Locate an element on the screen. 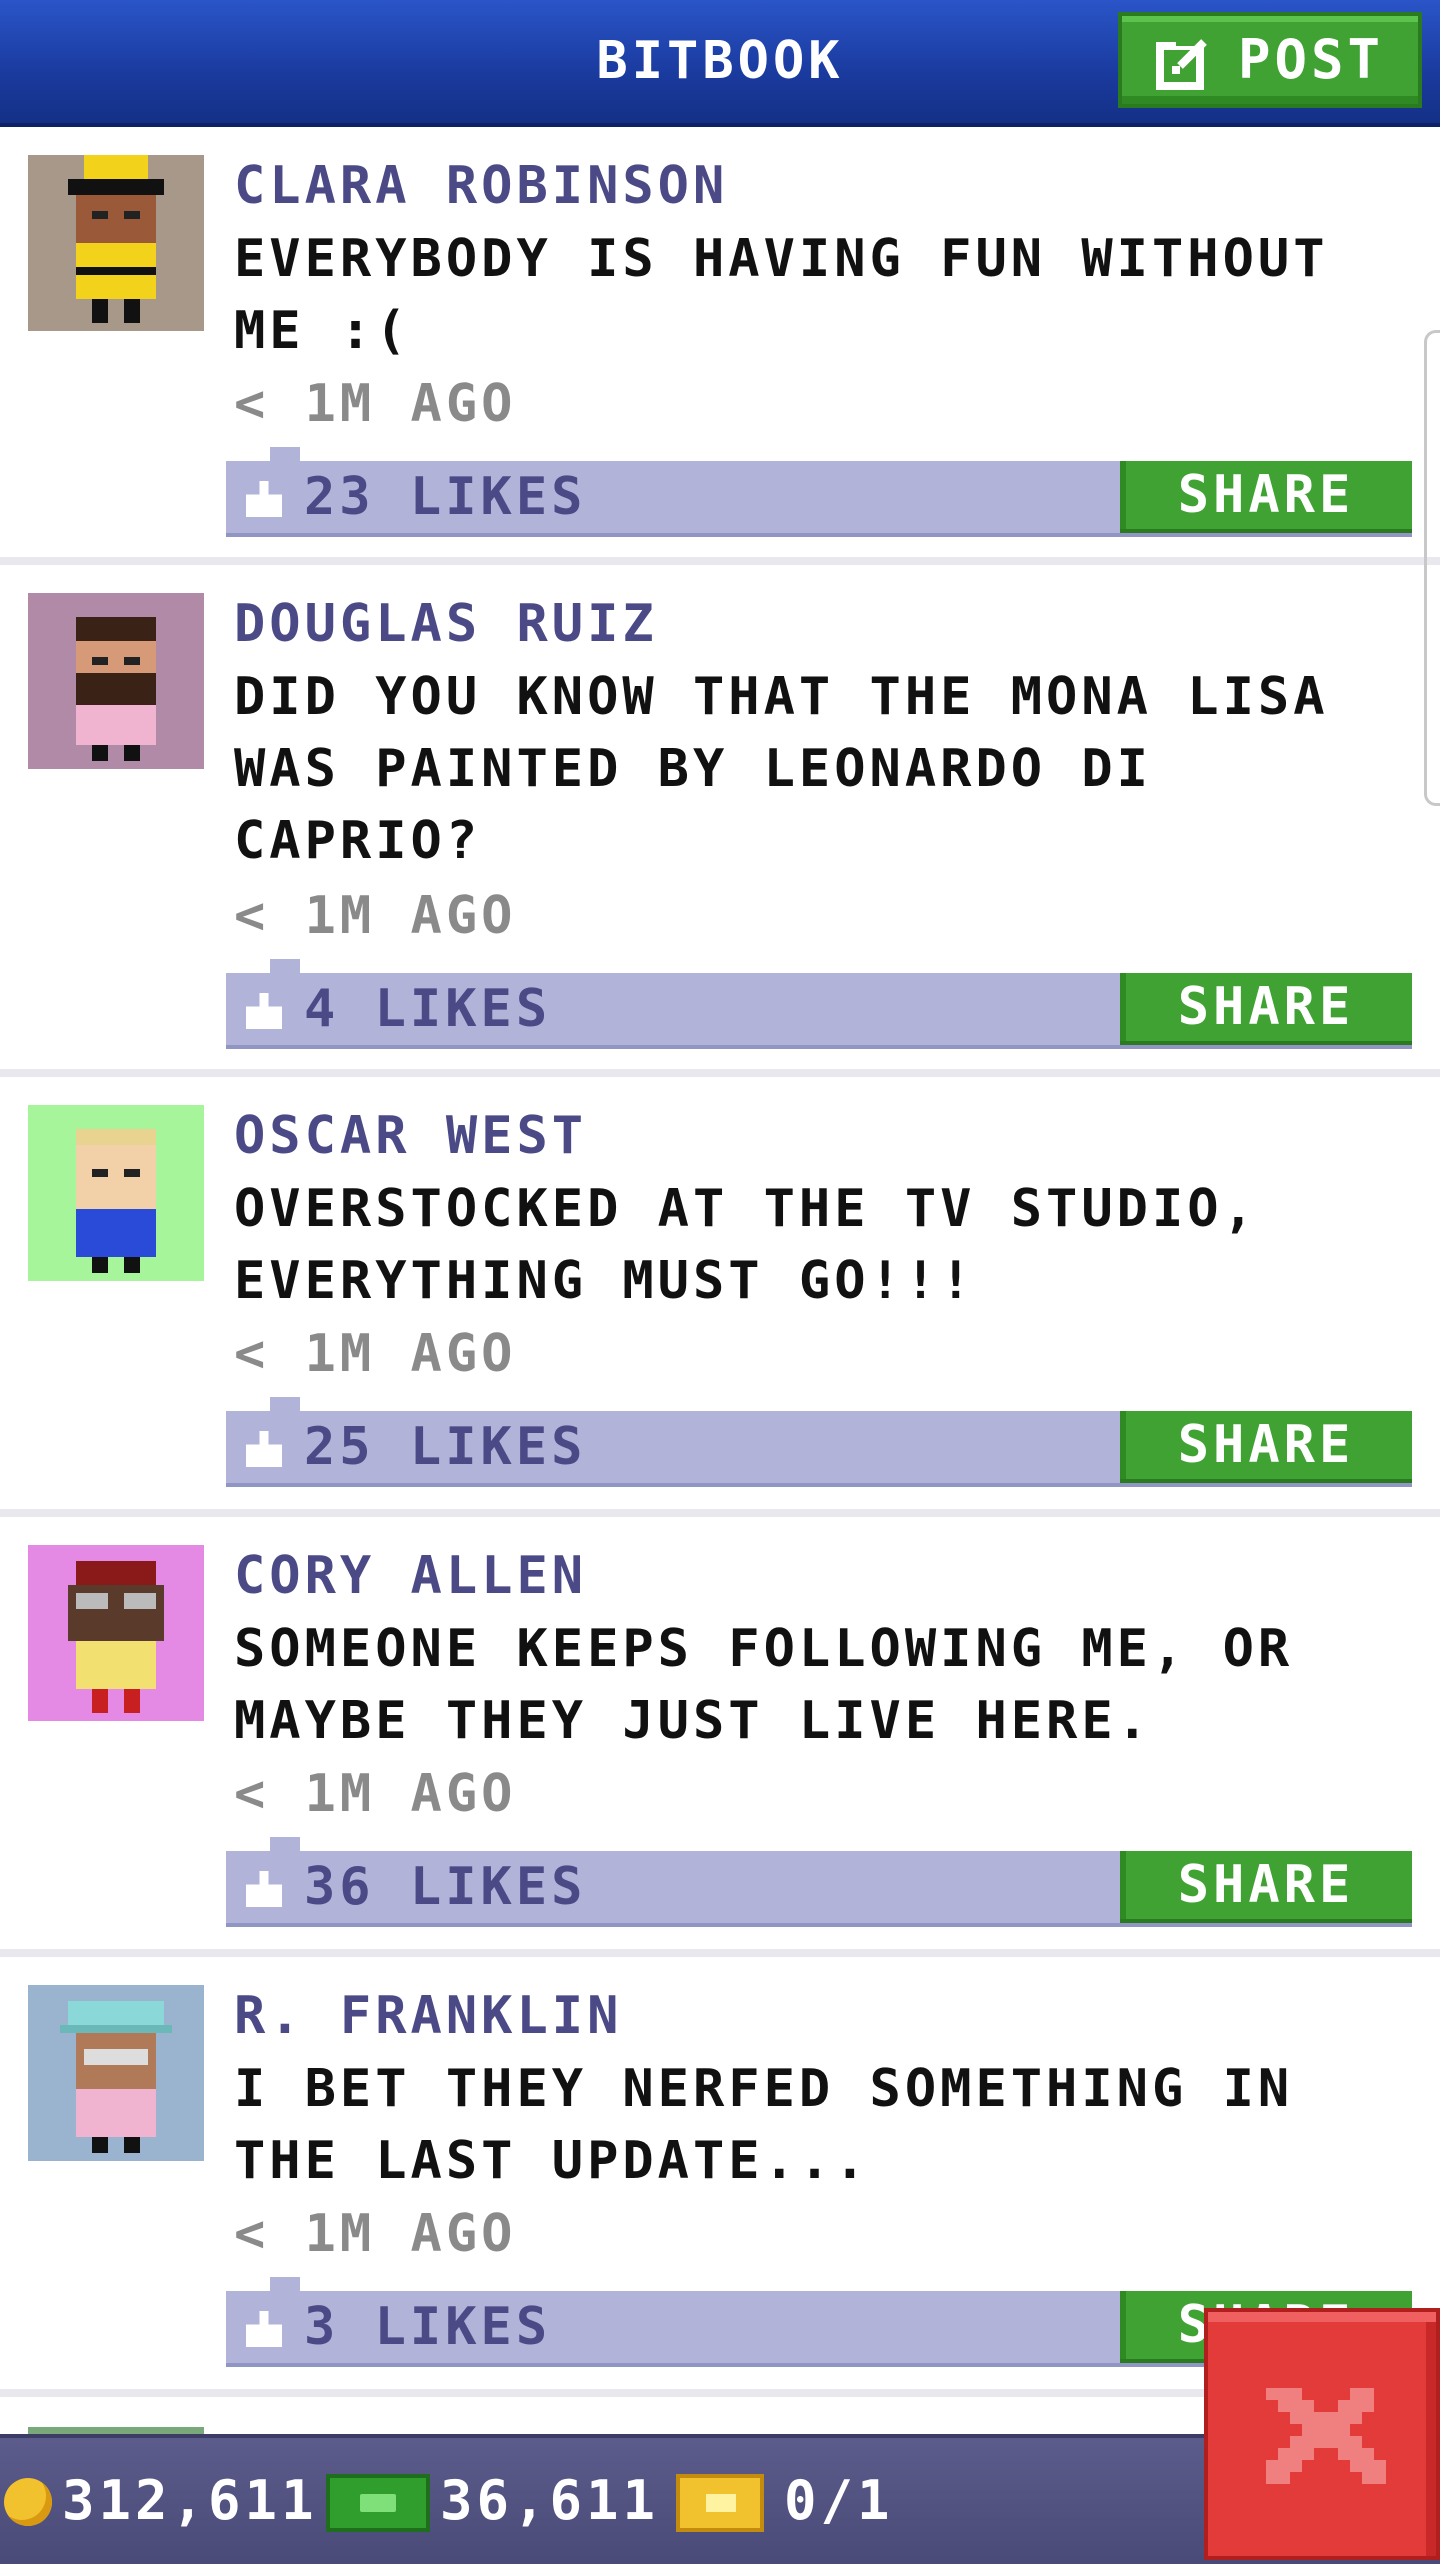 Image resolution: width=1440 pixels, height=2564 pixels. coin-count: 312,611 is located at coordinates (190, 2500).